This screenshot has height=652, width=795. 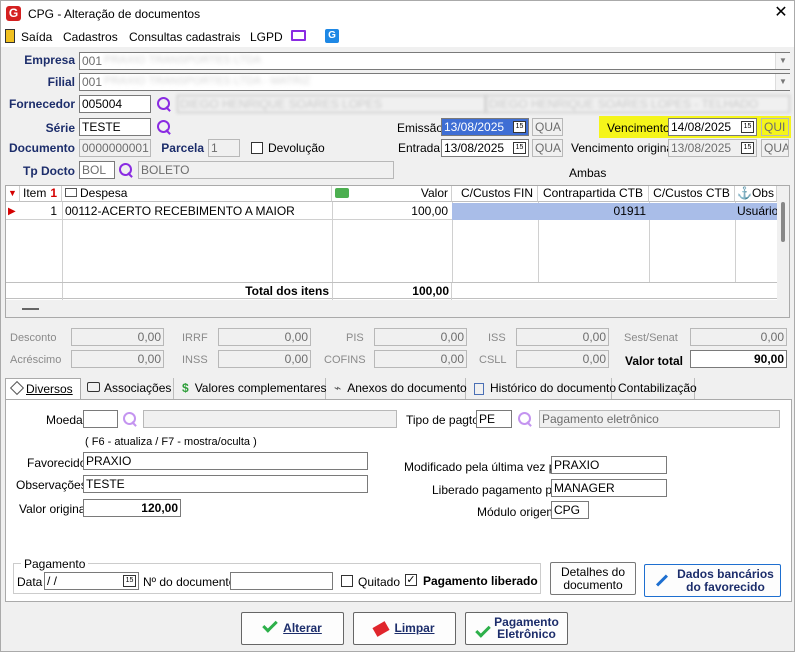 I want to click on csll-input: 0,00, so click(x=562, y=359).